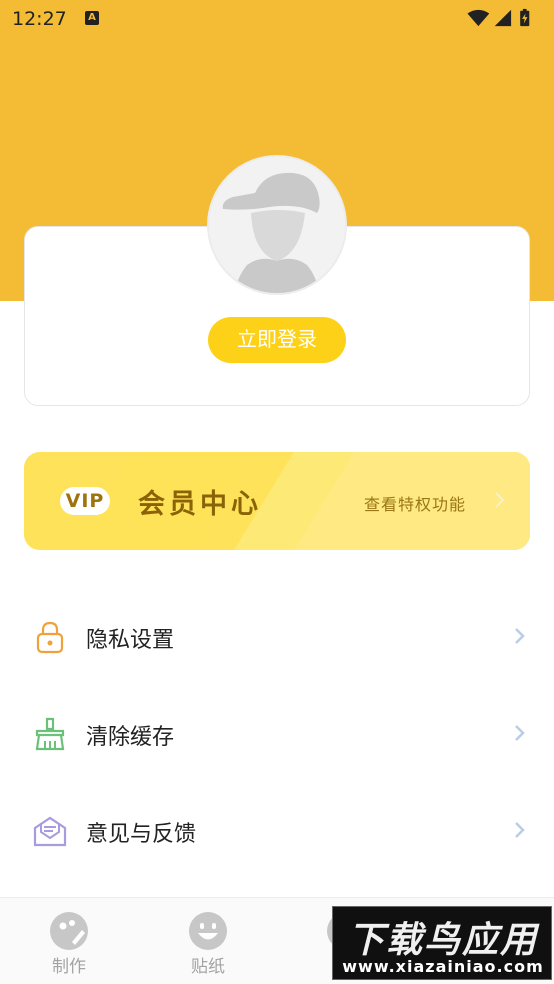  Describe the element at coordinates (277, 19) in the screenshot. I see `status-bar: 12:27 A` at that location.